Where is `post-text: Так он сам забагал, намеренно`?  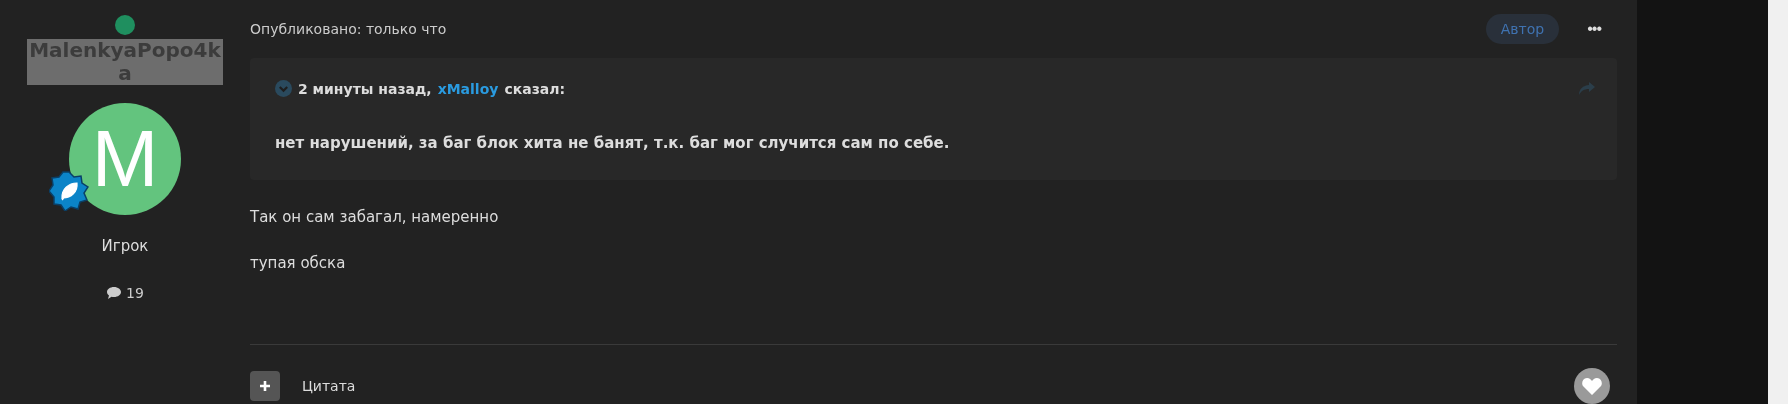
post-text: Так он сам забагал, намеренно is located at coordinates (375, 217).